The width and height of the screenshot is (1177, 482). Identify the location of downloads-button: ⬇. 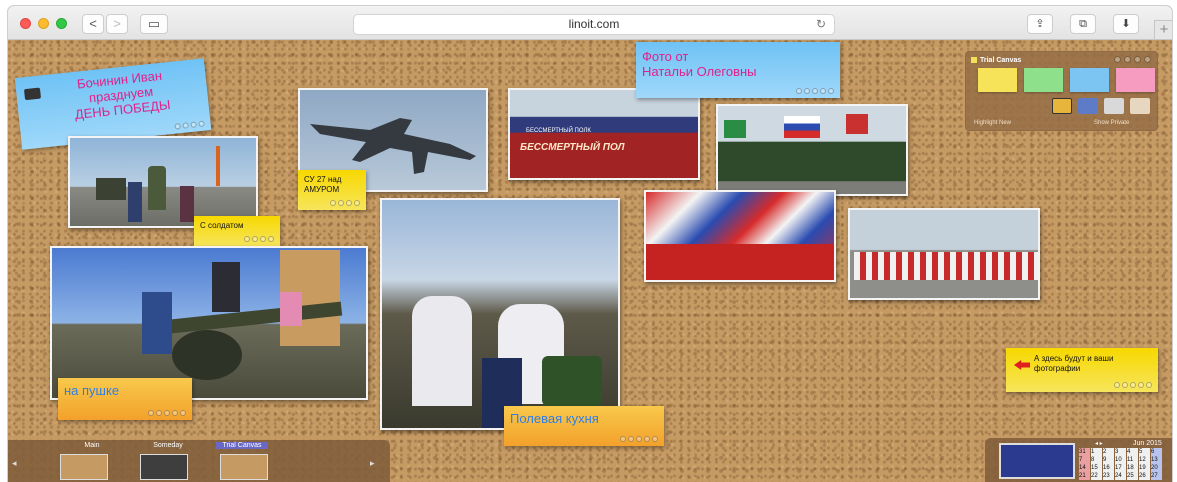
(1126, 24).